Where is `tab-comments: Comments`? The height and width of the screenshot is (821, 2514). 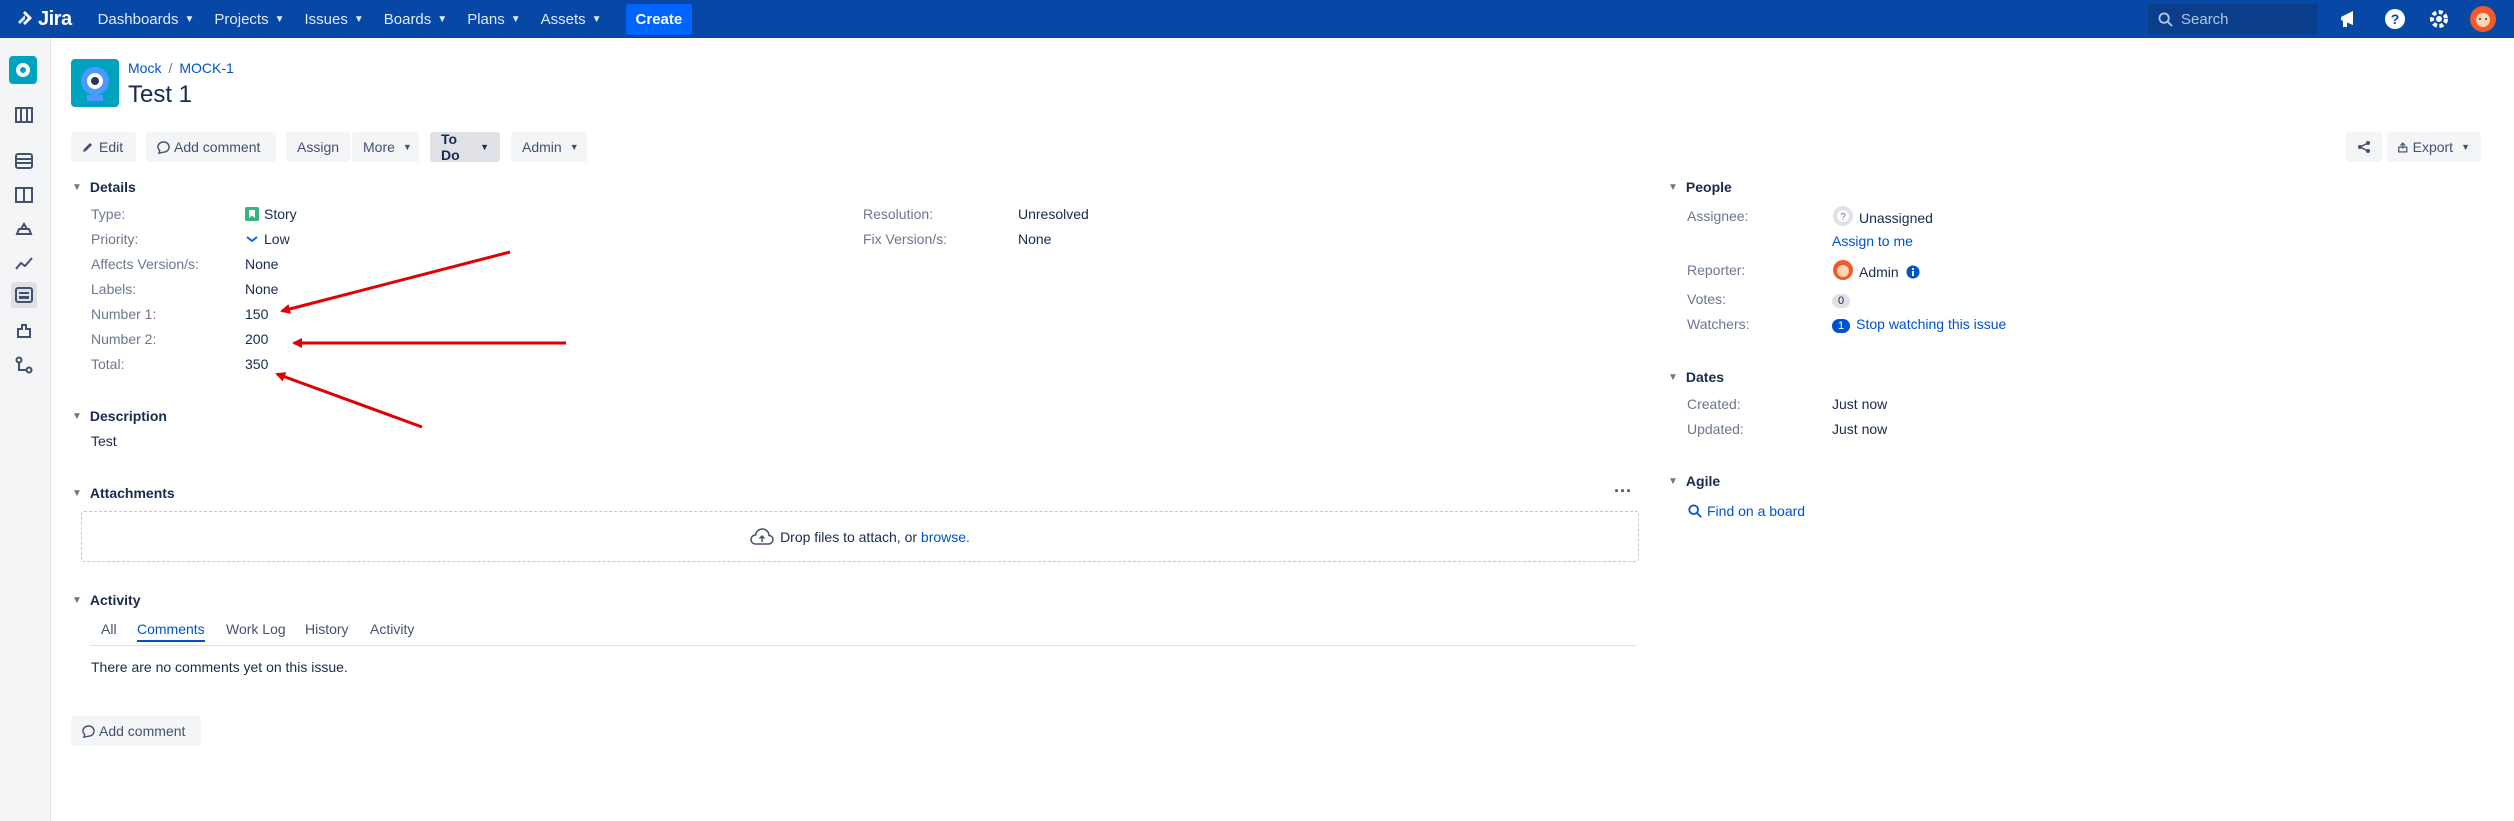 tab-comments: Comments is located at coordinates (171, 631).